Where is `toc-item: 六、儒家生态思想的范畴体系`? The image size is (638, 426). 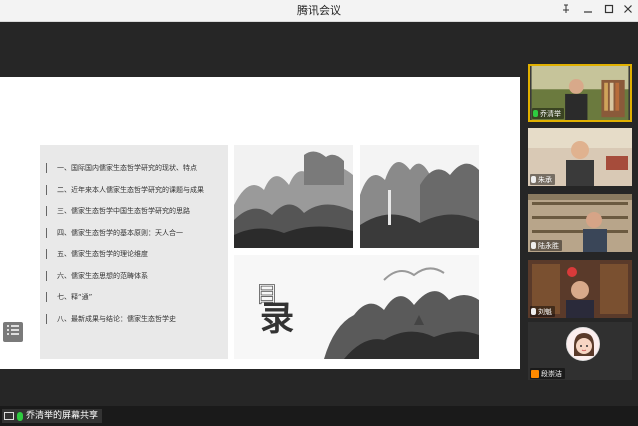 toc-item: 六、儒家生态思想的范畴体系 is located at coordinates (125, 281).